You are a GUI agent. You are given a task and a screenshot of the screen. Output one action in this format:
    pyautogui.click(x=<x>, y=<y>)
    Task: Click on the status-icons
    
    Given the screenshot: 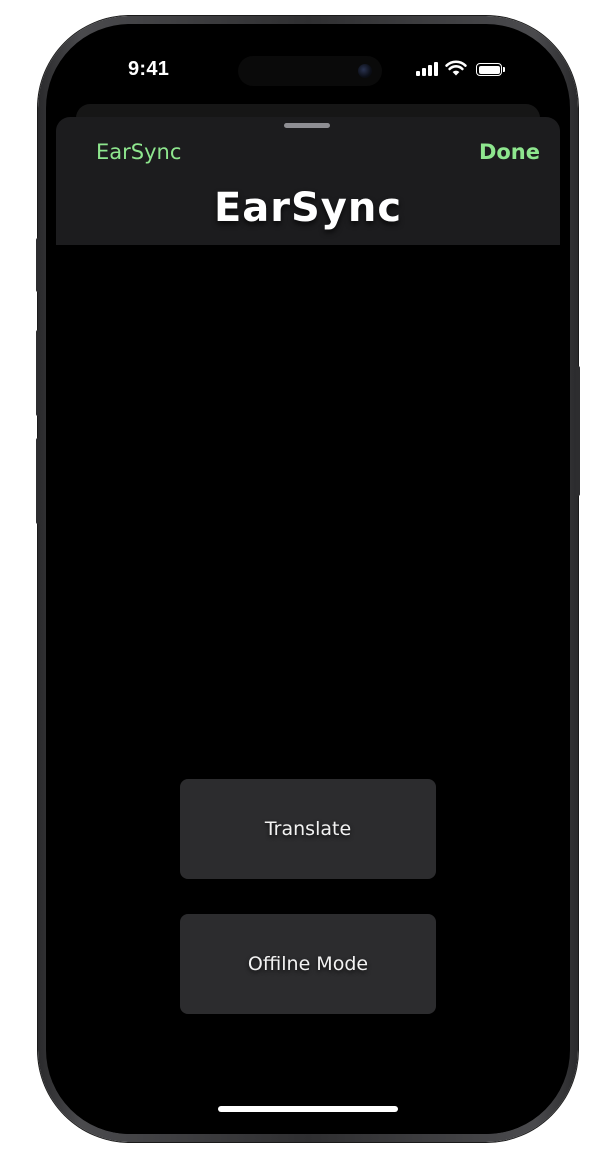 What is the action you would take?
    pyautogui.click(x=460, y=68)
    